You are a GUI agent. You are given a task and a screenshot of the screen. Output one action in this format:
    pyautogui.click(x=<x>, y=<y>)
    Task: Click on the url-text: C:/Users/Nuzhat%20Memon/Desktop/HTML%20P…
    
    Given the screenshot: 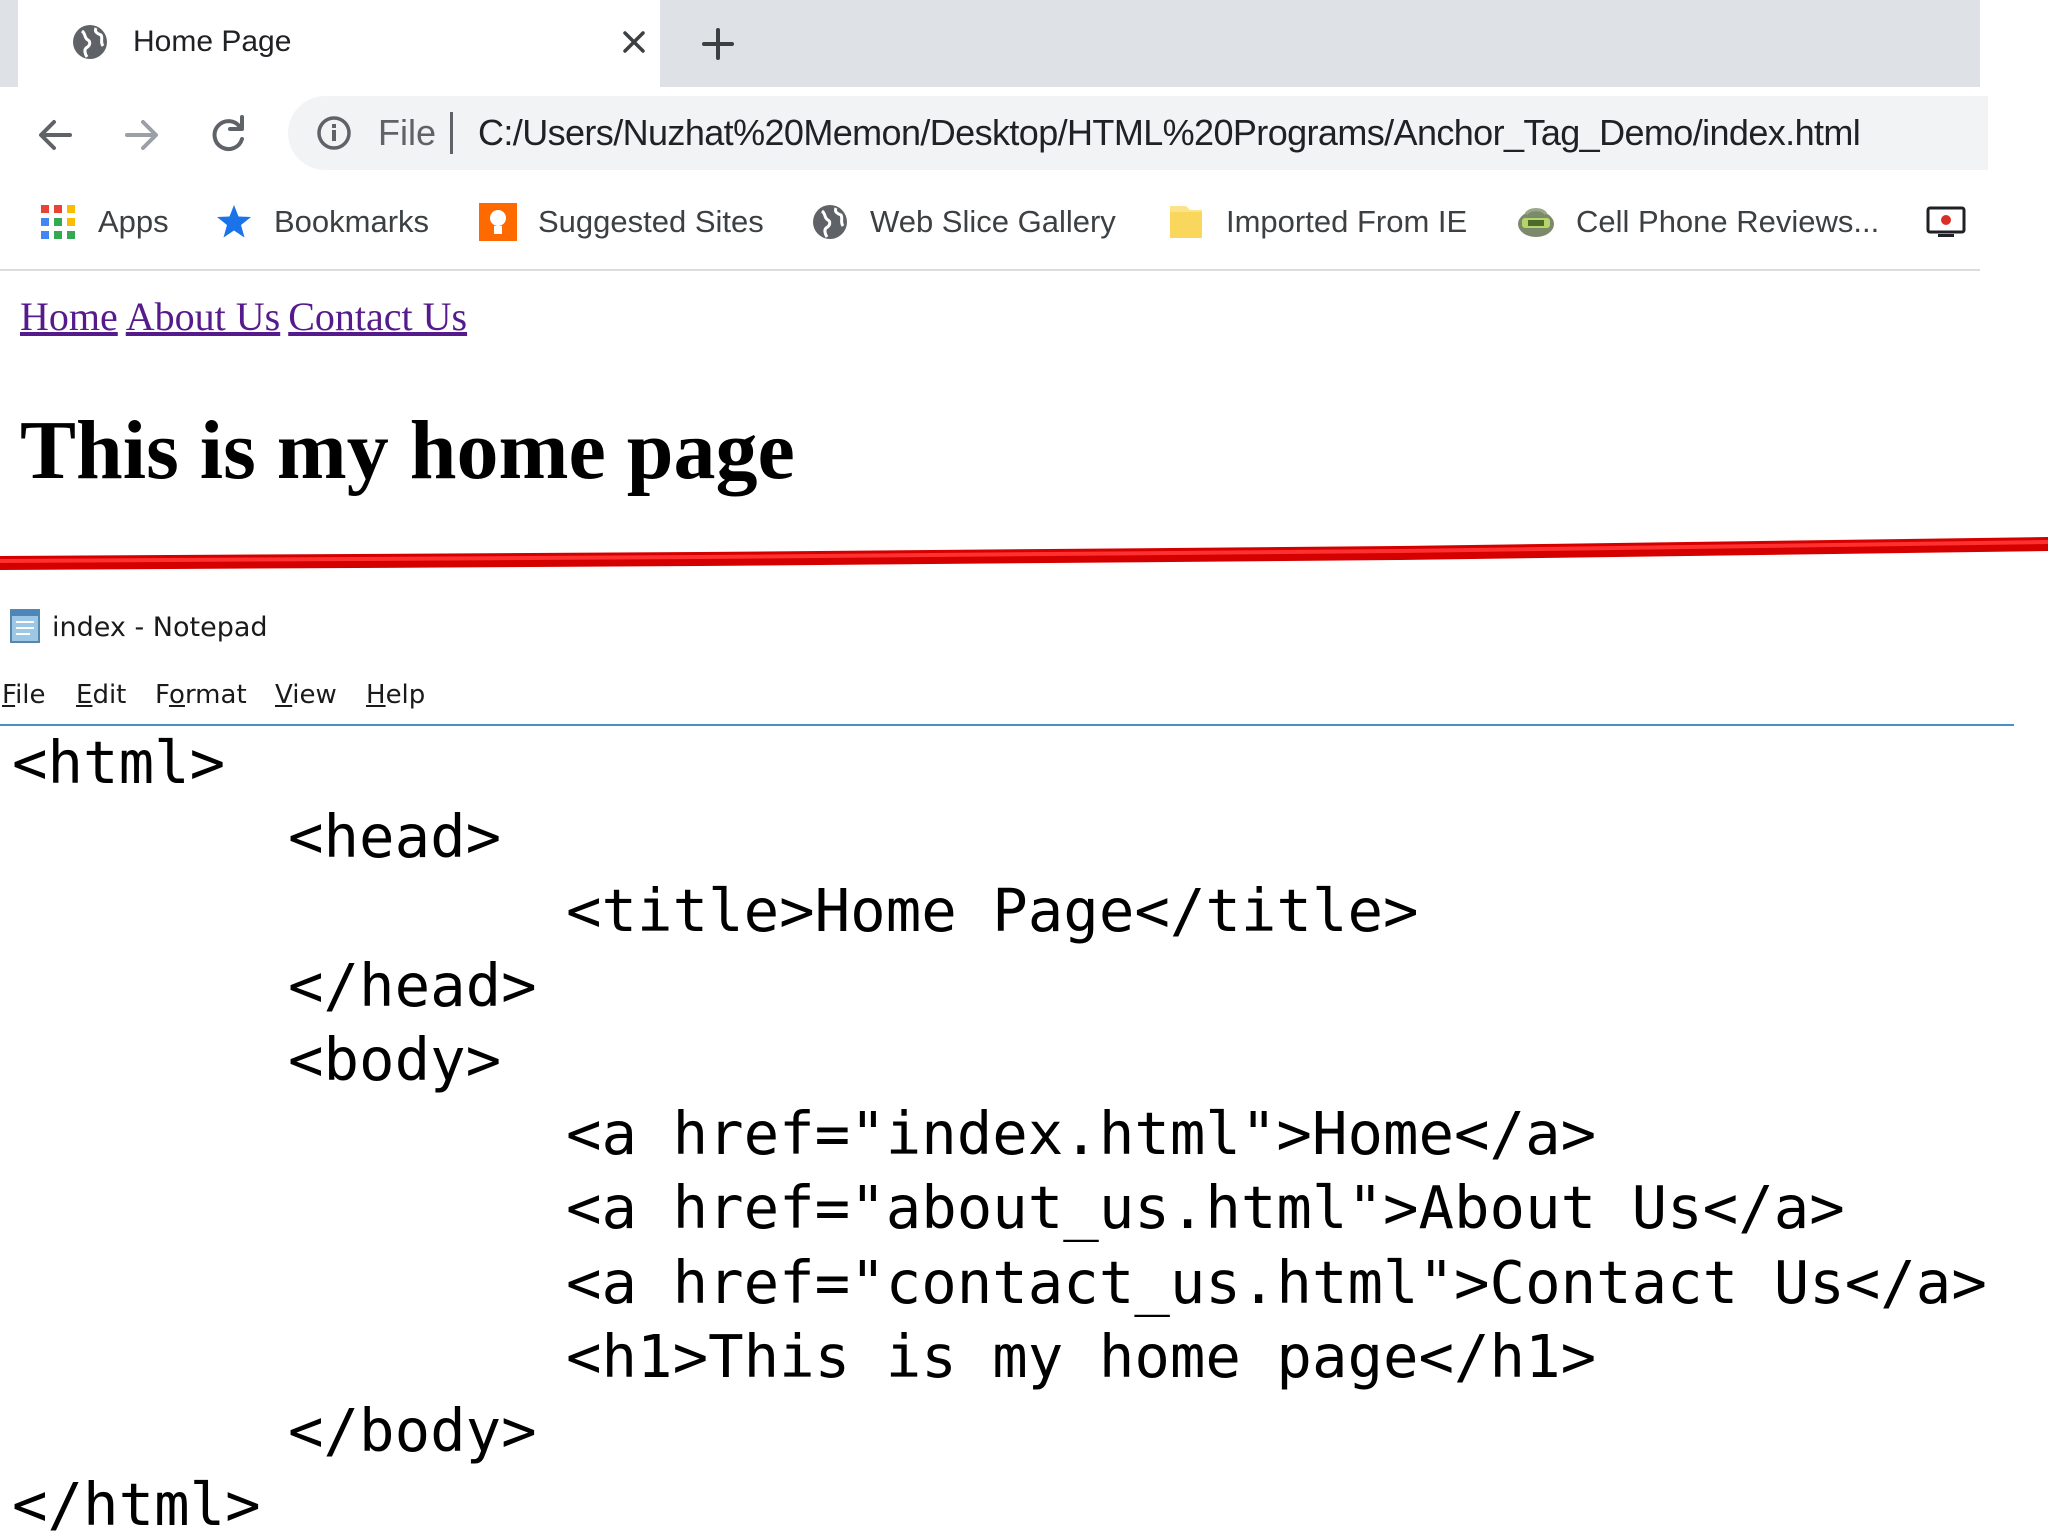 What is the action you would take?
    pyautogui.click(x=1169, y=133)
    